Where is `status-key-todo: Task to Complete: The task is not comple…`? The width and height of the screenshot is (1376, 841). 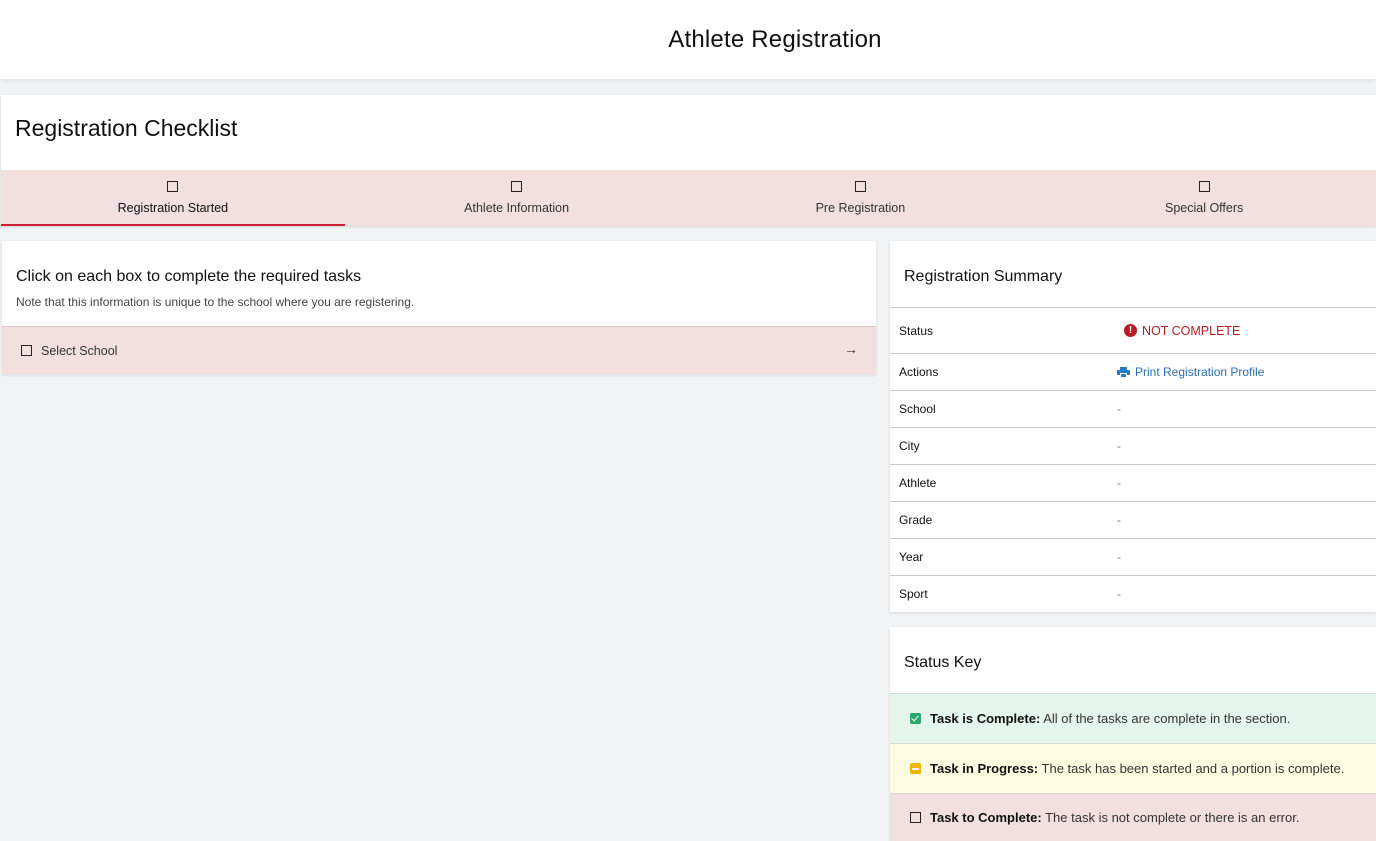 status-key-todo: Task to Complete: The task is not comple… is located at coordinates (1133, 817).